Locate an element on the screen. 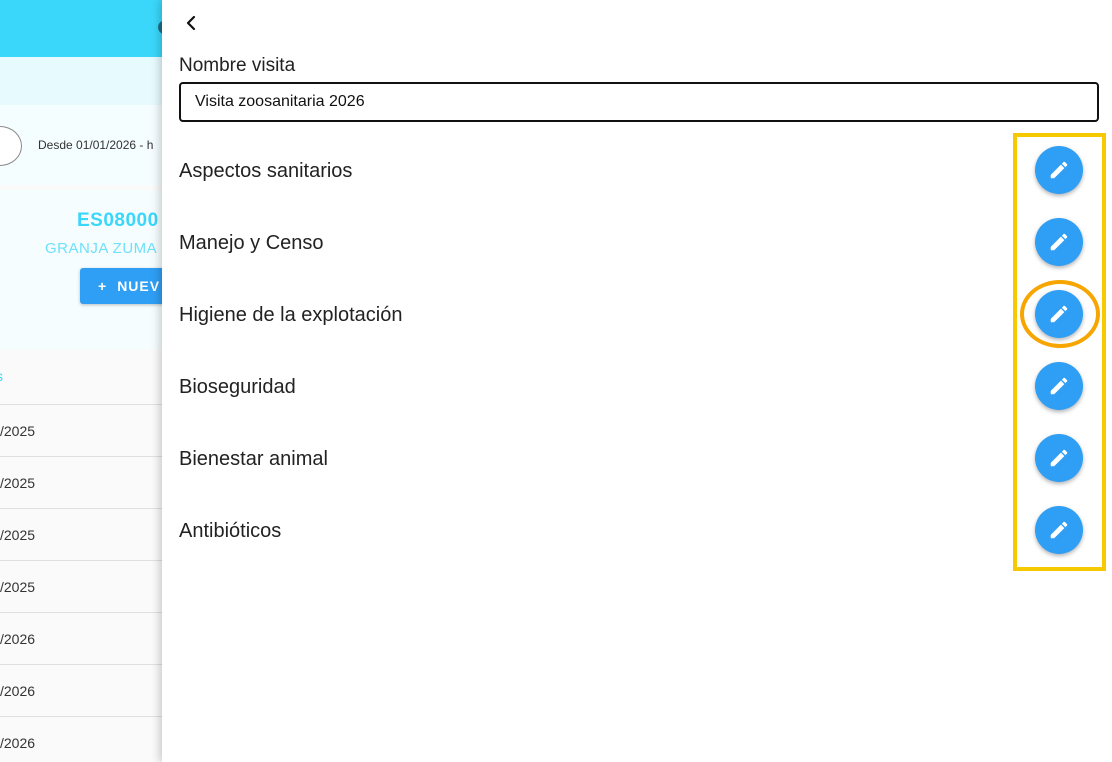 Image resolution: width=1112 pixels, height=762 pixels. new-visit-button: + NUEV is located at coordinates (125, 286).